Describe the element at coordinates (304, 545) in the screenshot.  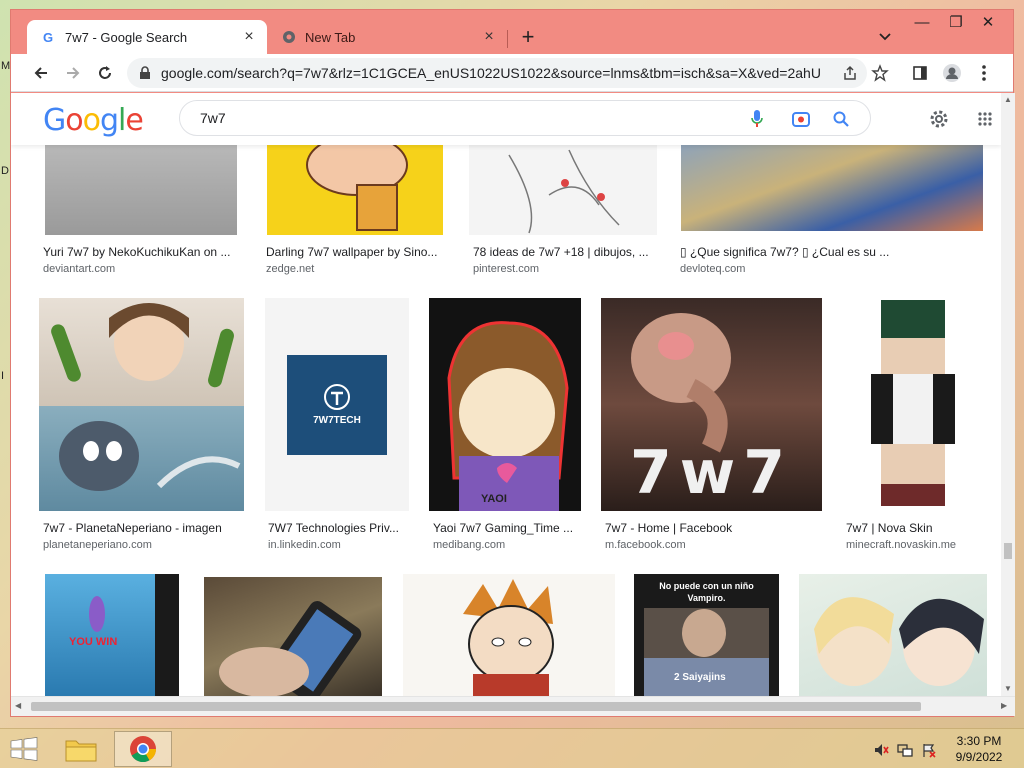
I see `result-source: in.linkedin.com` at that location.